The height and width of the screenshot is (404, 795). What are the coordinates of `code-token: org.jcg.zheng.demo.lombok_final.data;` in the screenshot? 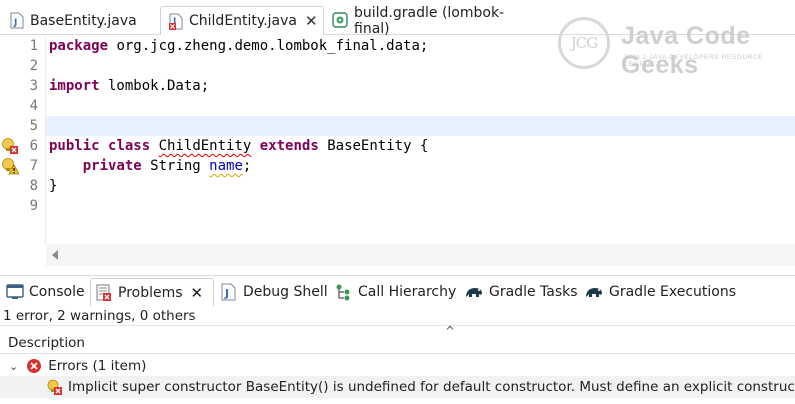 It's located at (268, 46).